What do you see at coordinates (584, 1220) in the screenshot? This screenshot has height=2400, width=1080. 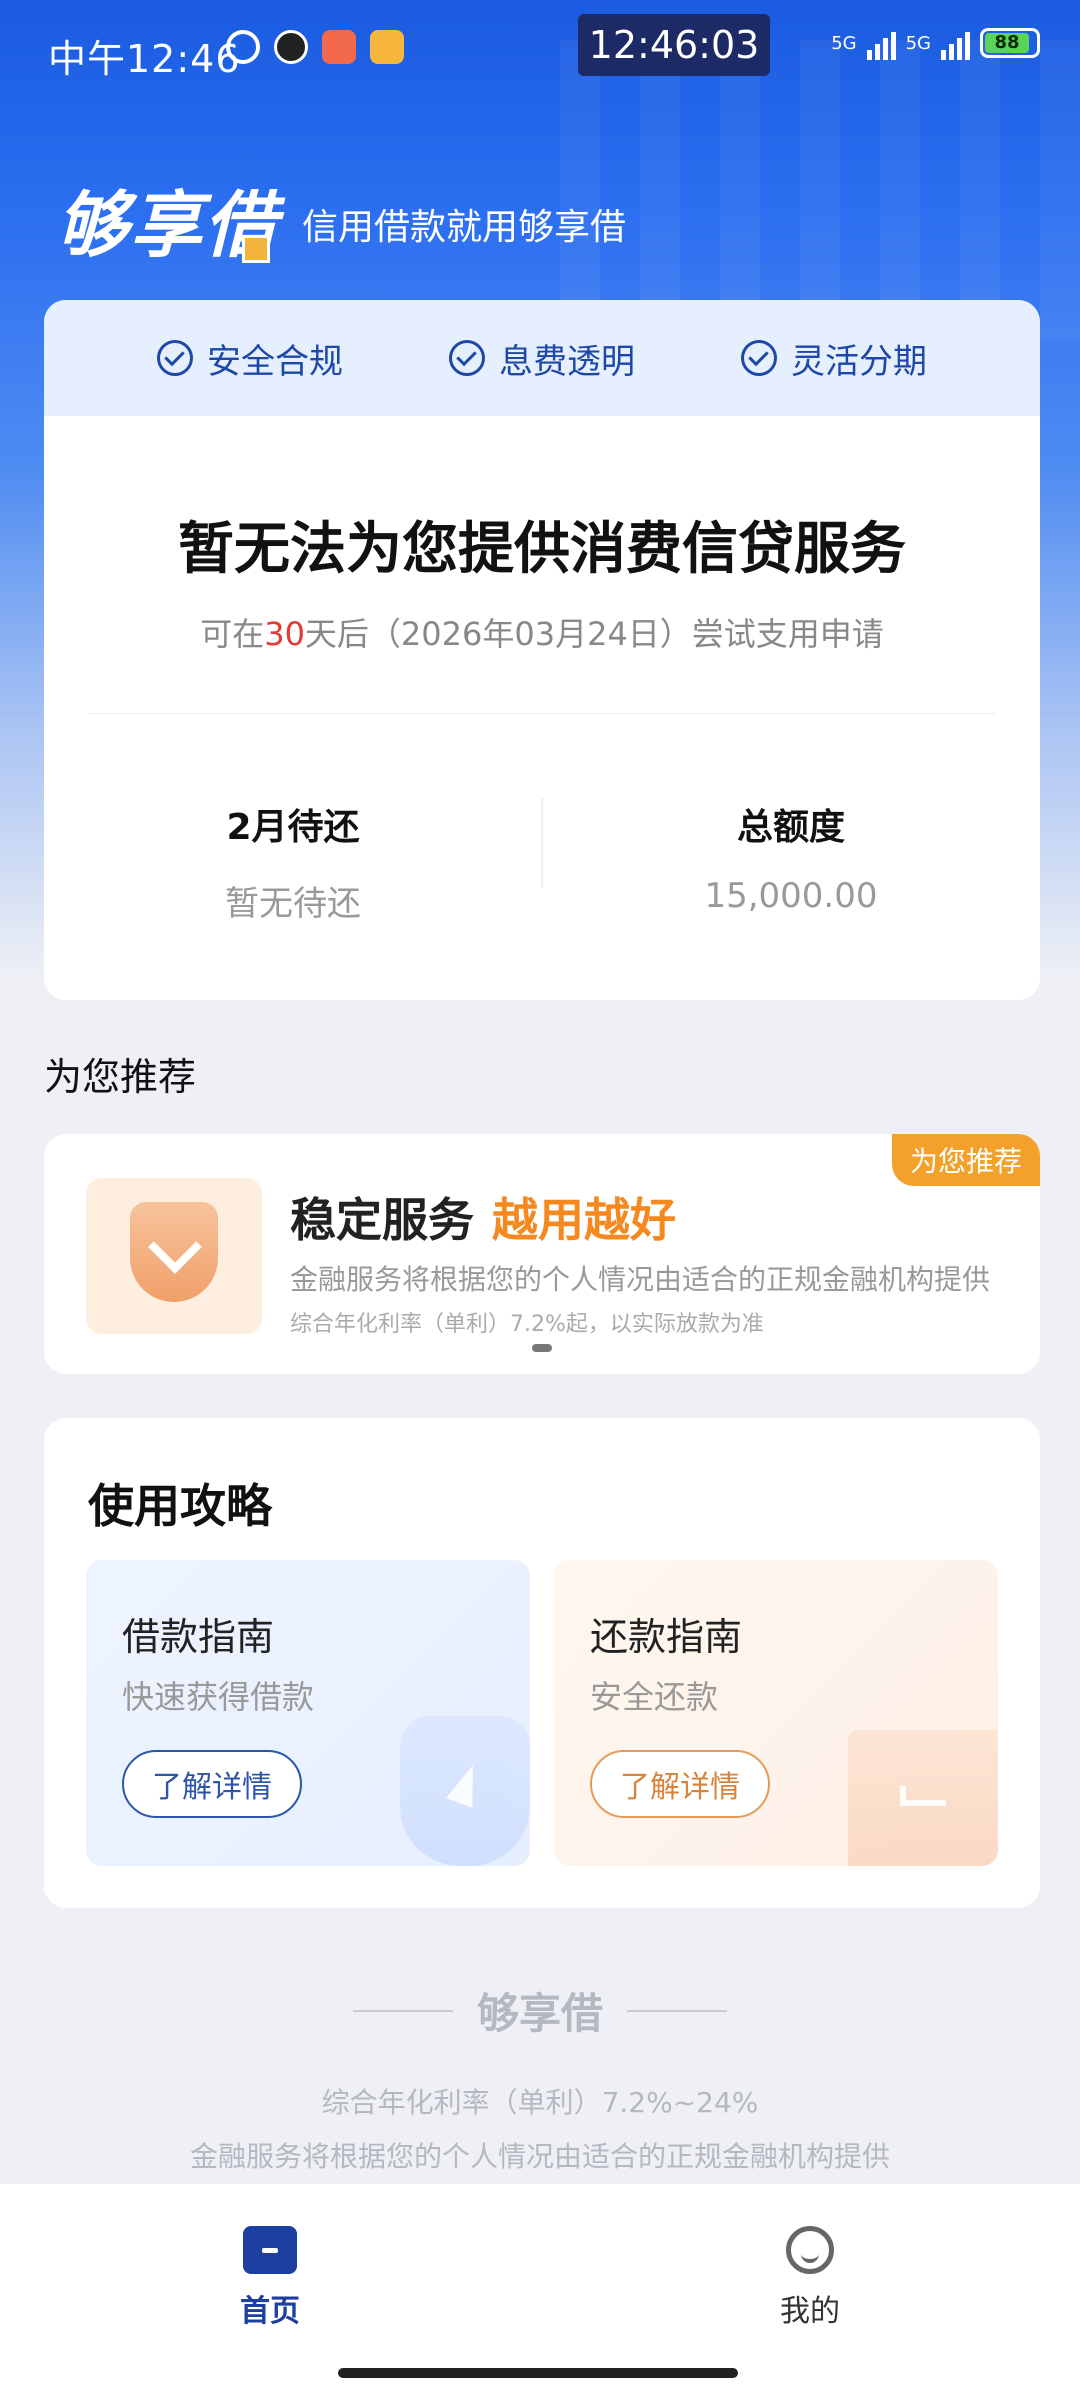 I see `recommend-heading-accent: 越用越好` at bounding box center [584, 1220].